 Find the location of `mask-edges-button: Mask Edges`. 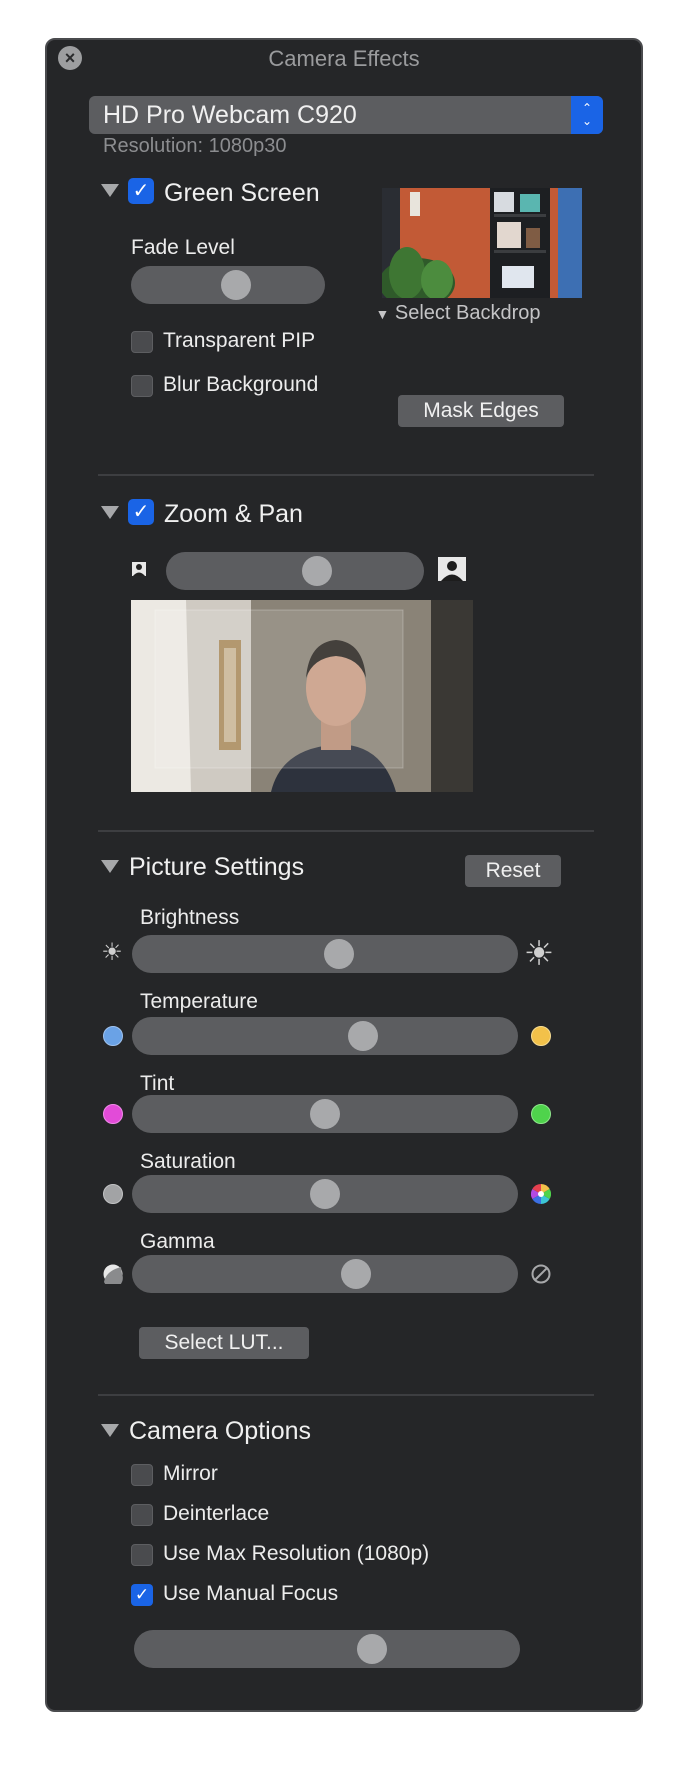

mask-edges-button: Mask Edges is located at coordinates (481, 411).